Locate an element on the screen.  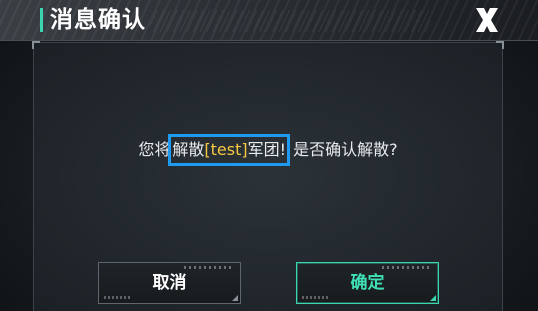
message-suffix: 军团! is located at coordinates (267, 149).